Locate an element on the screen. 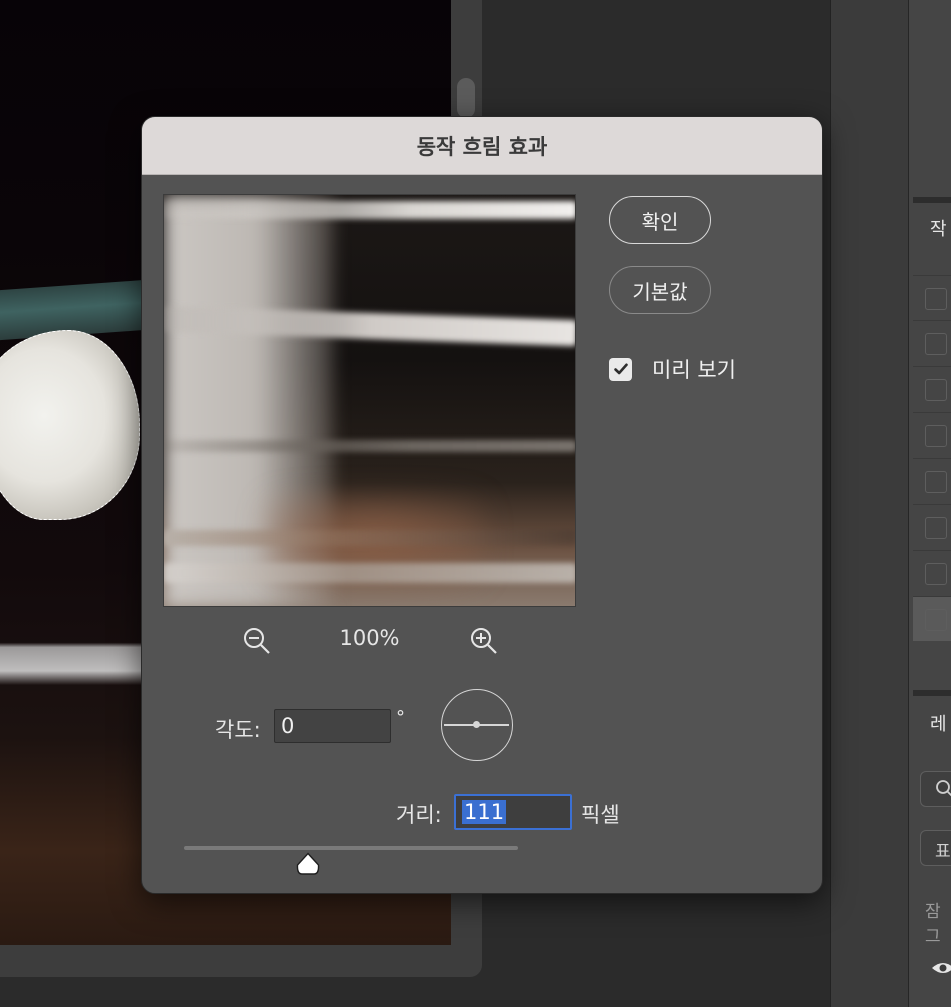 The width and height of the screenshot is (951, 1007). layer-search-field is located at coordinates (935, 789).